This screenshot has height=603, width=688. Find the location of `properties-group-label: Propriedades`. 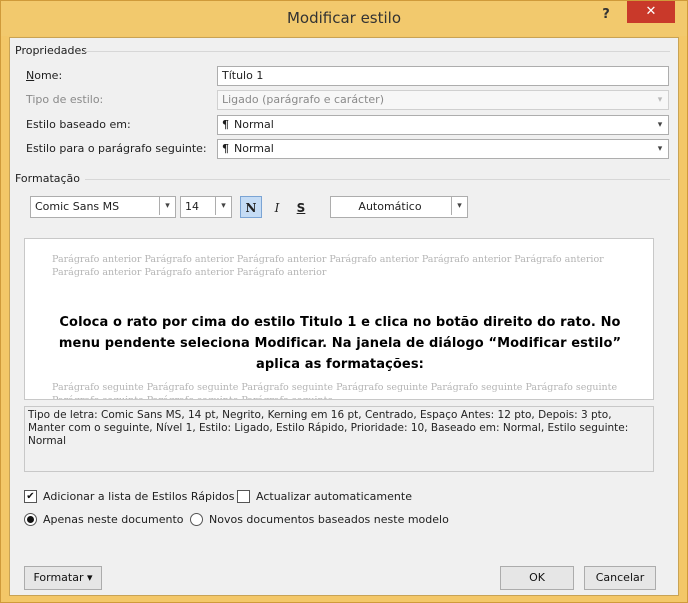

properties-group-label: Propriedades is located at coordinates (51, 50).